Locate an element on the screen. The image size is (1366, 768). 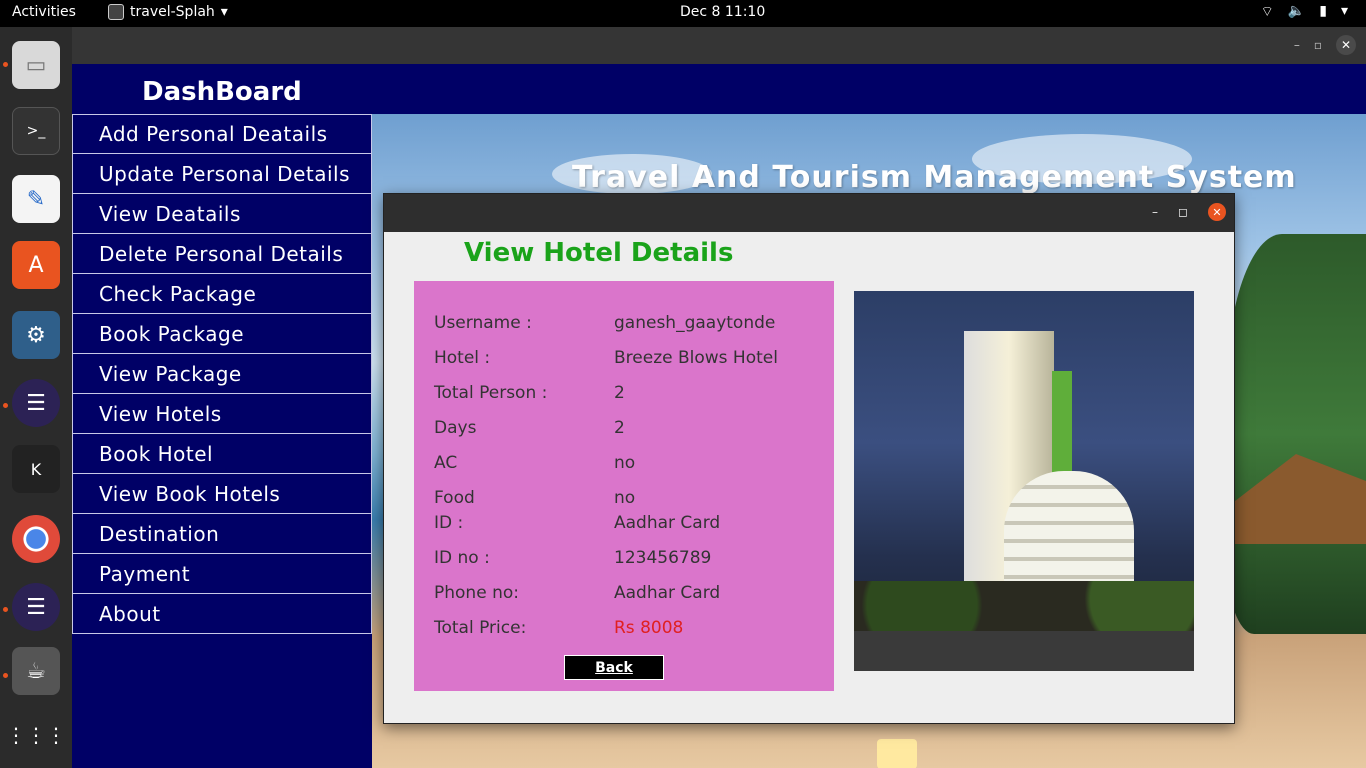
activities-button: Activities is located at coordinates (44, 12).